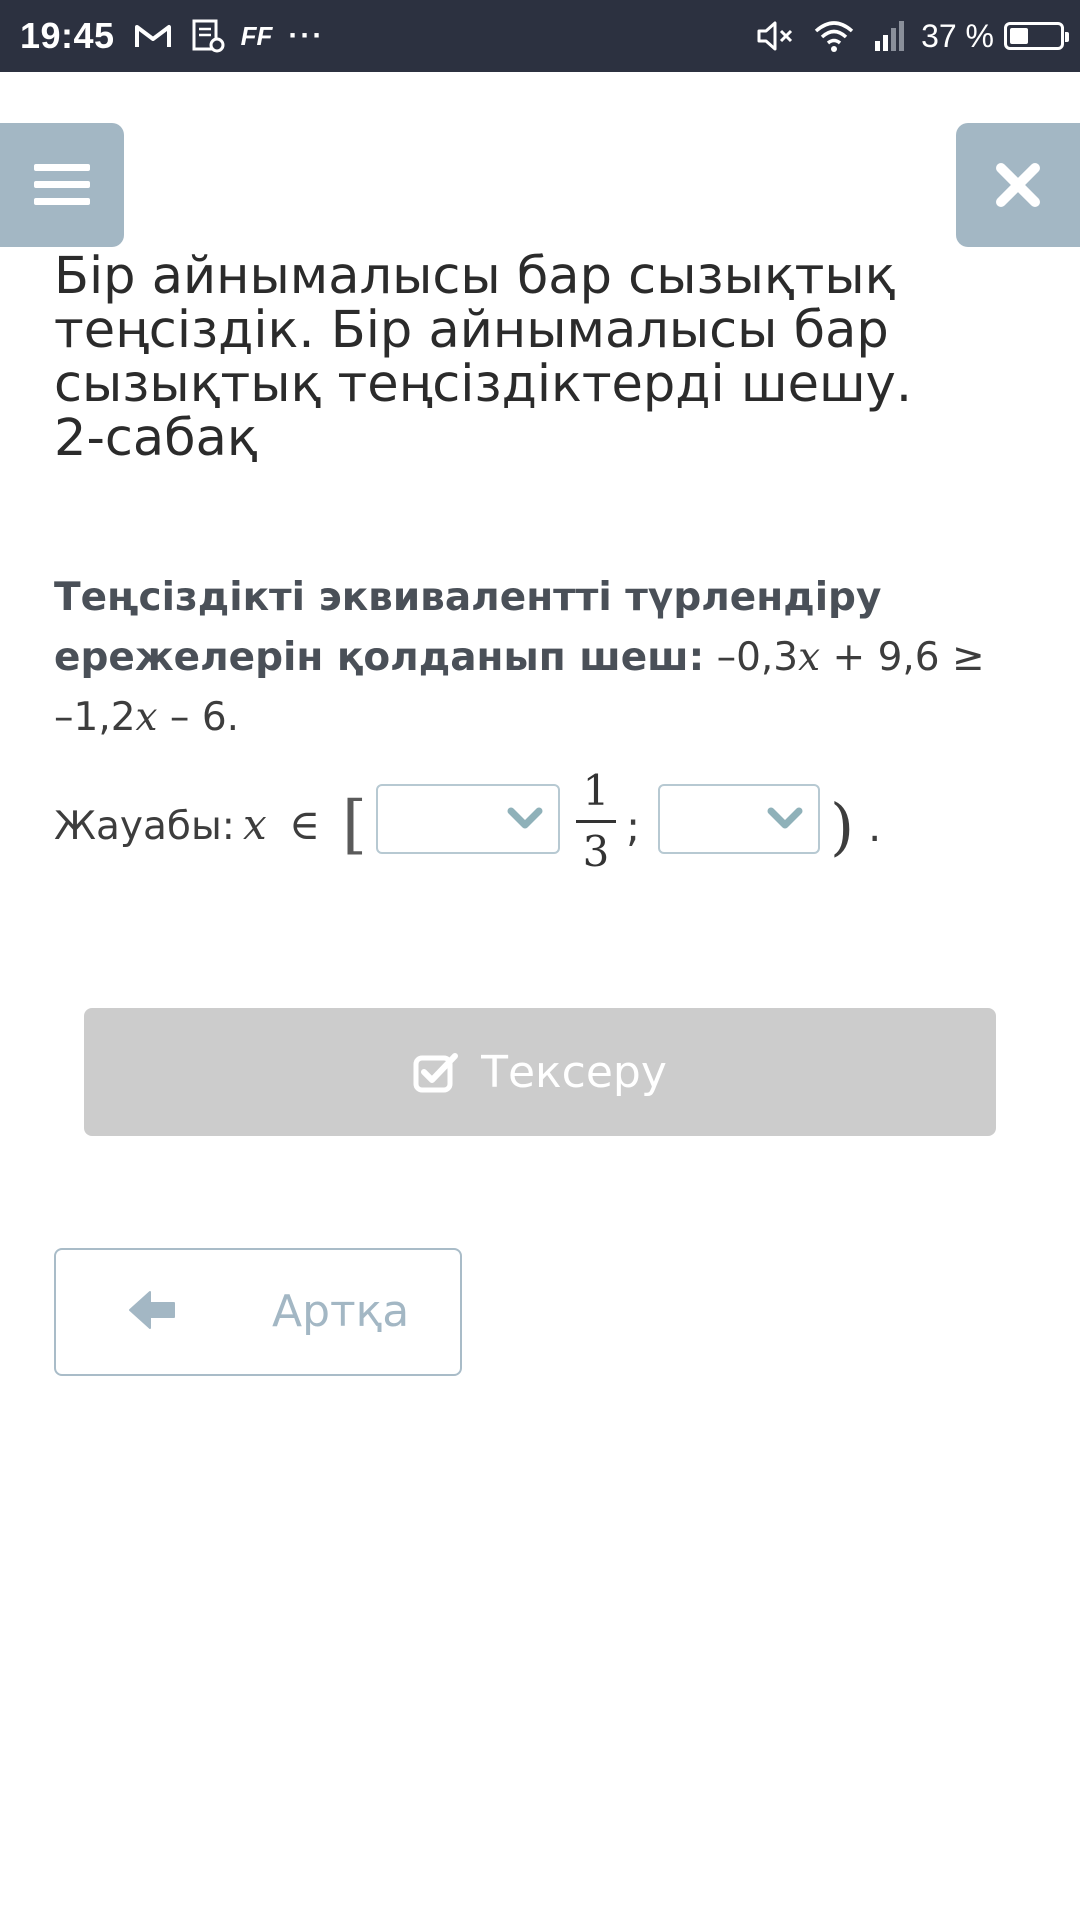 This screenshot has height=1920, width=1080. Describe the element at coordinates (144, 826) in the screenshot. I see `answer-label: Жауабы:` at that location.